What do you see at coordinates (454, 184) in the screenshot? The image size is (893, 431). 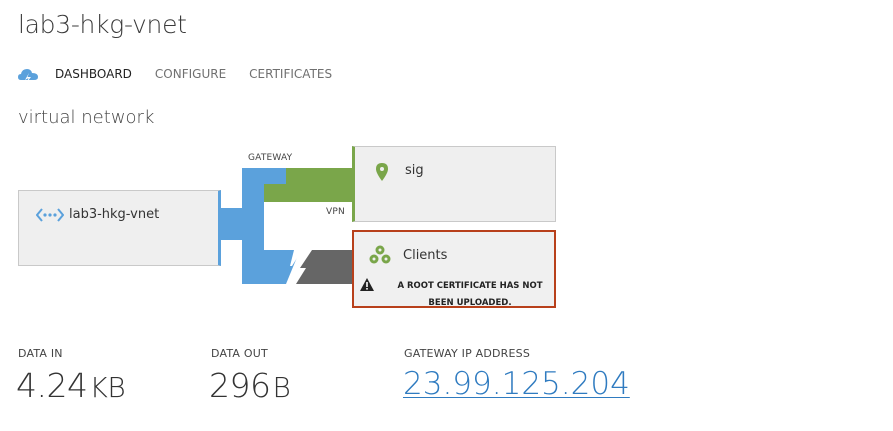 I see `site-node: sig` at bounding box center [454, 184].